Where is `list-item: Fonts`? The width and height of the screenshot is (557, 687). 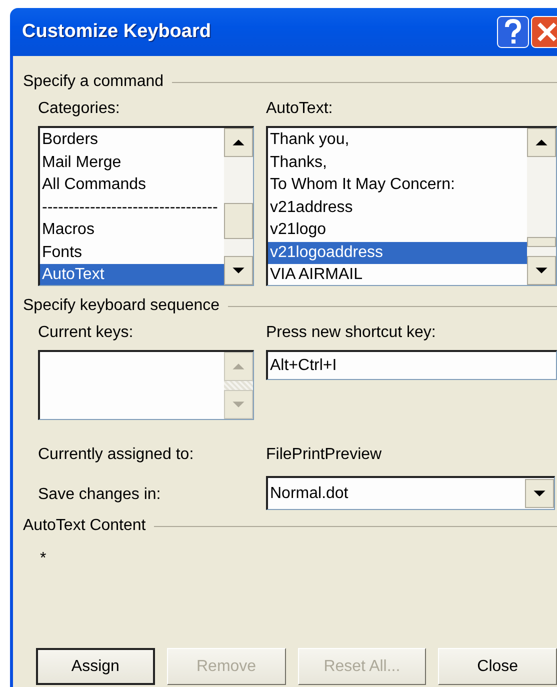 list-item: Fonts is located at coordinates (132, 253).